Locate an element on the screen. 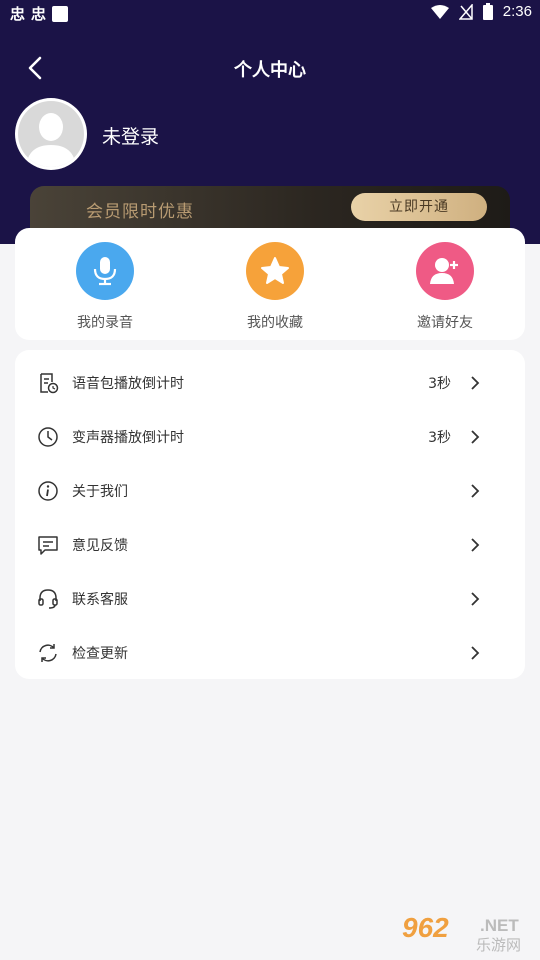 This screenshot has height=960, width=540. avatar is located at coordinates (51, 134).